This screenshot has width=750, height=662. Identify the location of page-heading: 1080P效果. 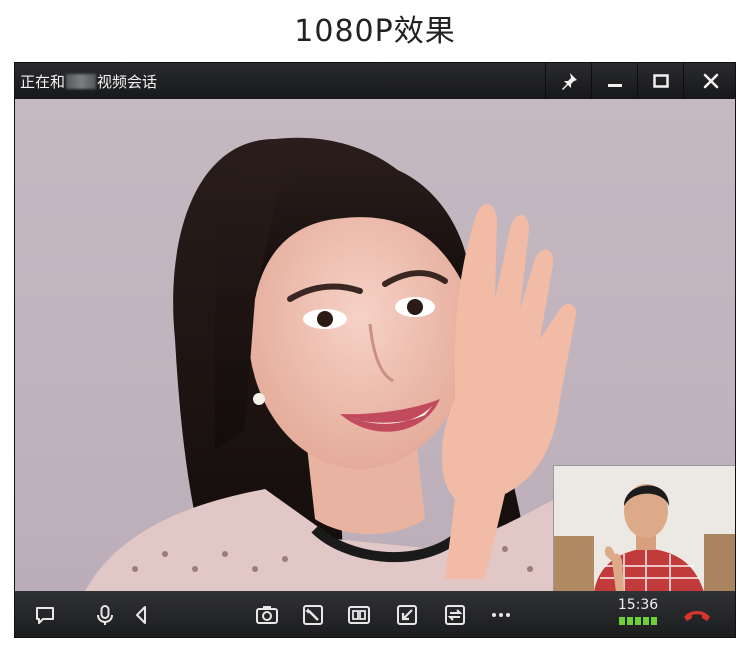
(375, 31).